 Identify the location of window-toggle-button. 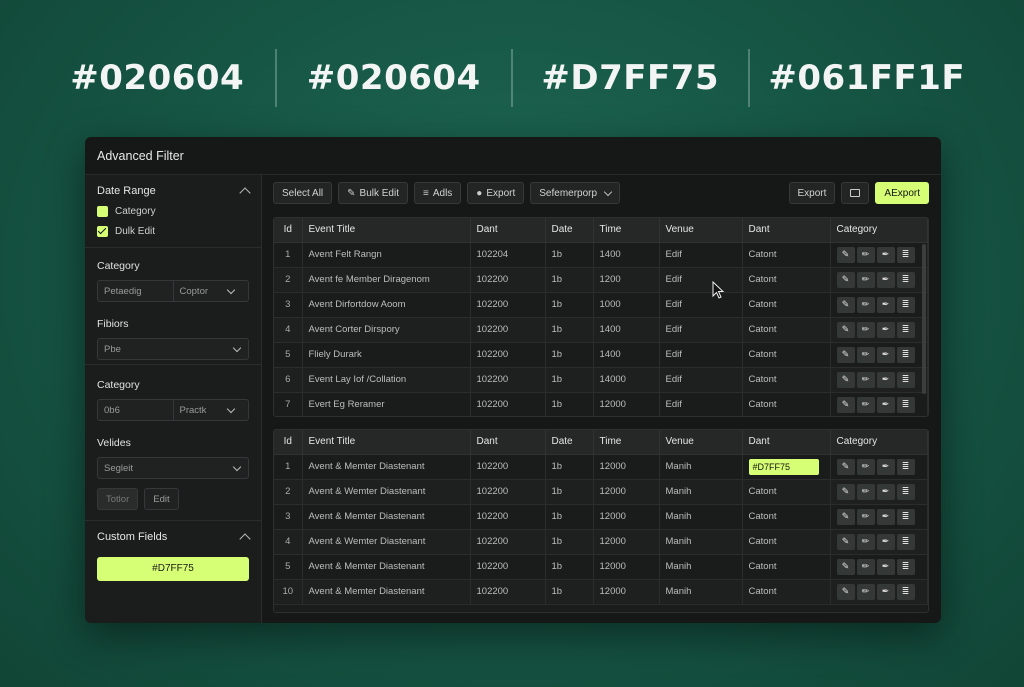
(855, 193).